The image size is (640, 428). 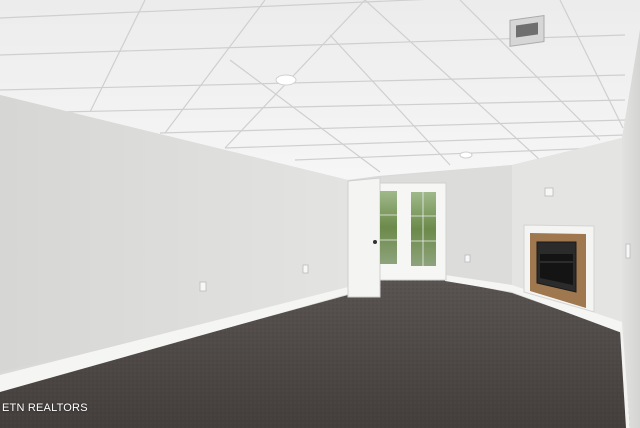 What do you see at coordinates (527, 30) in the screenshot?
I see `air-vent-icon` at bounding box center [527, 30].